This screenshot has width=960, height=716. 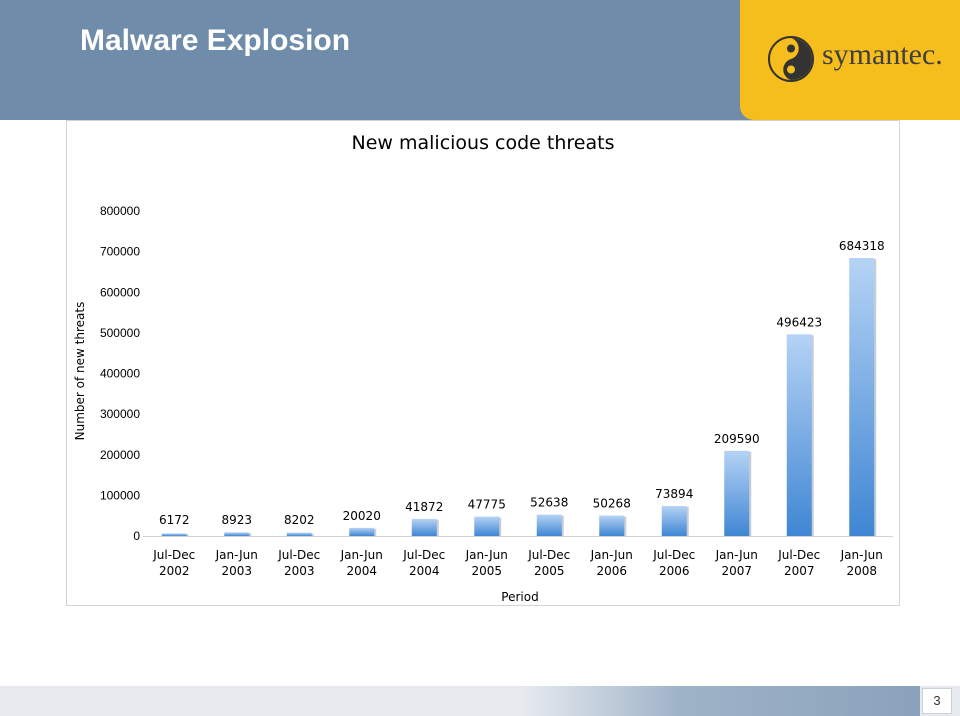 I want to click on data-label: 209590, so click(x=737, y=439).